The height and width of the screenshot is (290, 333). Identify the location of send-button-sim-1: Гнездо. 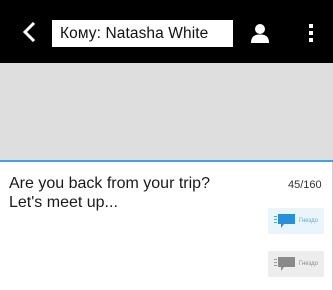
(296, 221).